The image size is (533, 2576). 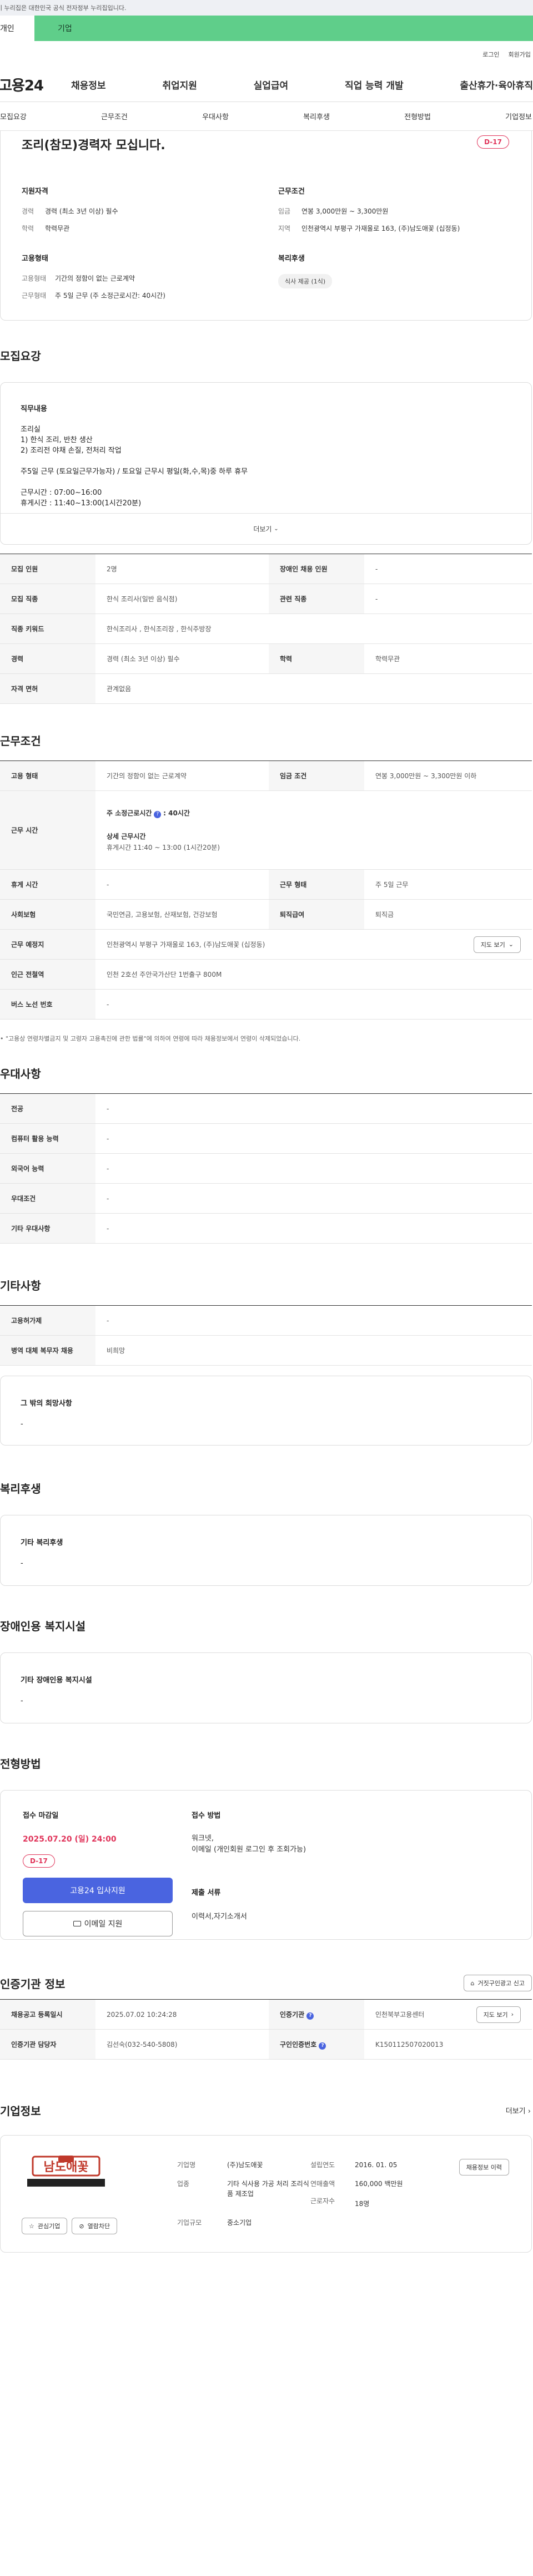 What do you see at coordinates (186, 945) in the screenshot?
I see `work-place-value: 인천광역시 부평구 가재울로 163, (주)남도애꽃 (십정동)` at bounding box center [186, 945].